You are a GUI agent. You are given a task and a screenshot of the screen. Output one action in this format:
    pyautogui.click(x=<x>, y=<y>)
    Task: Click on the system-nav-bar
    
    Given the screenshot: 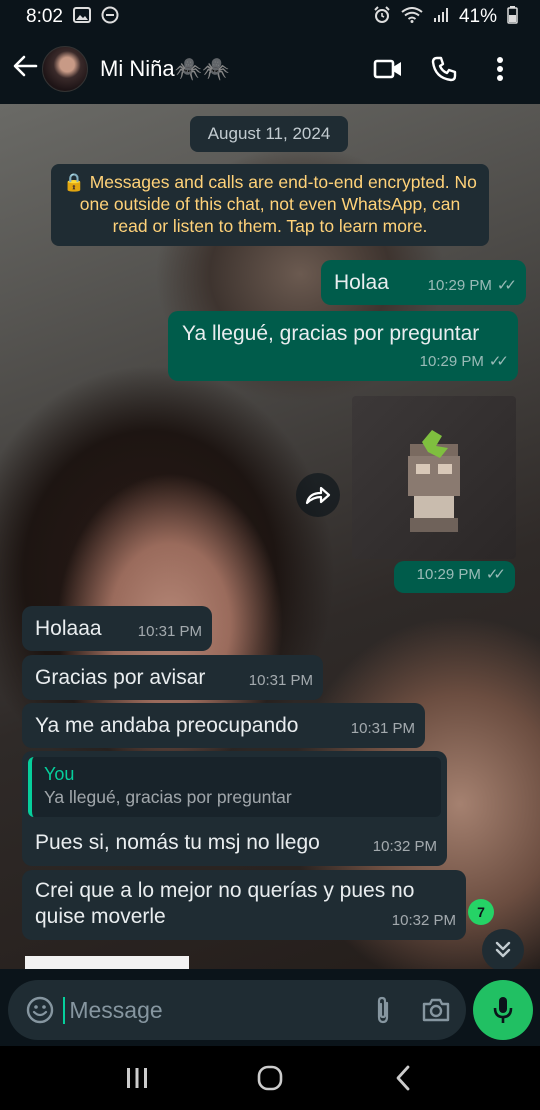 What is the action you would take?
    pyautogui.click(x=270, y=1078)
    